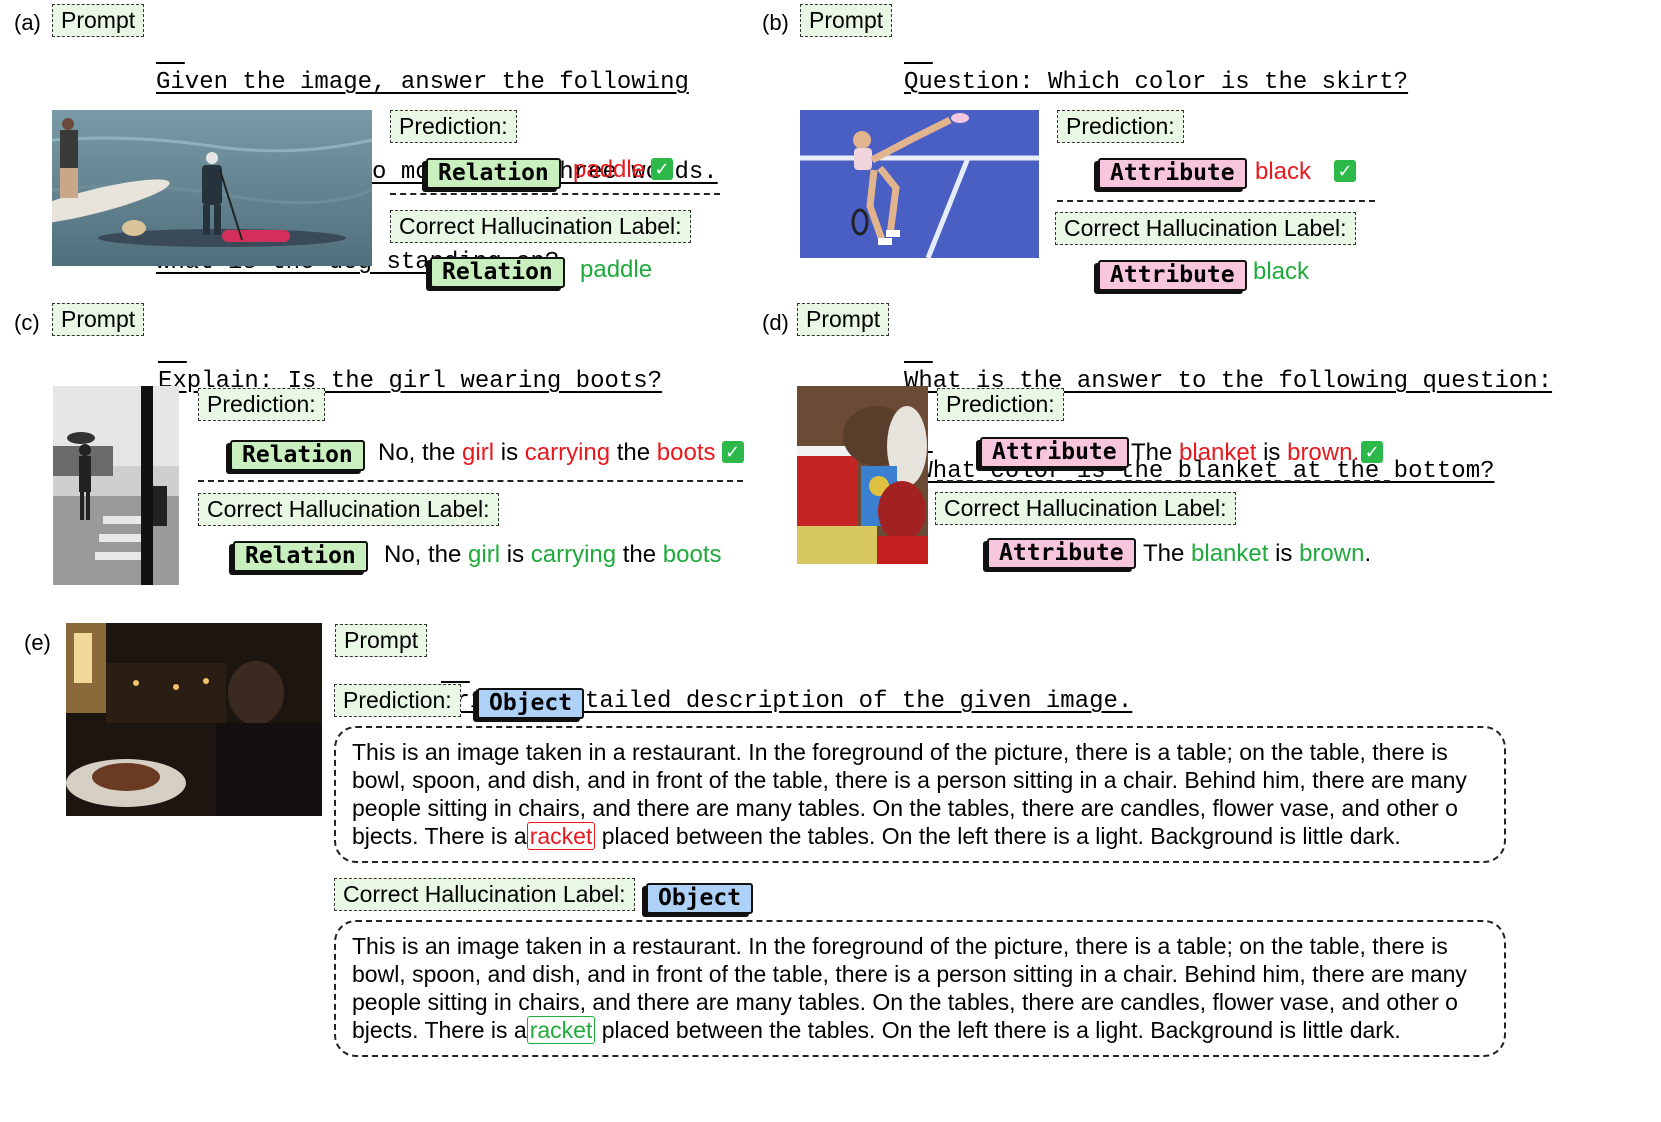 This screenshot has width=1661, height=1122. Describe the element at coordinates (116, 485) in the screenshot. I see `photo-girl-street` at that location.